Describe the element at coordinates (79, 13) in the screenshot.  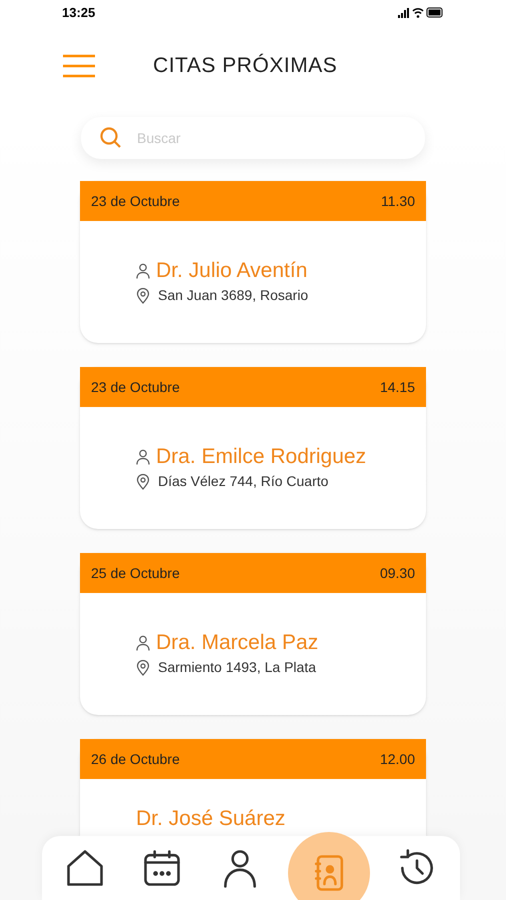
I see `status-time: 13:25` at that location.